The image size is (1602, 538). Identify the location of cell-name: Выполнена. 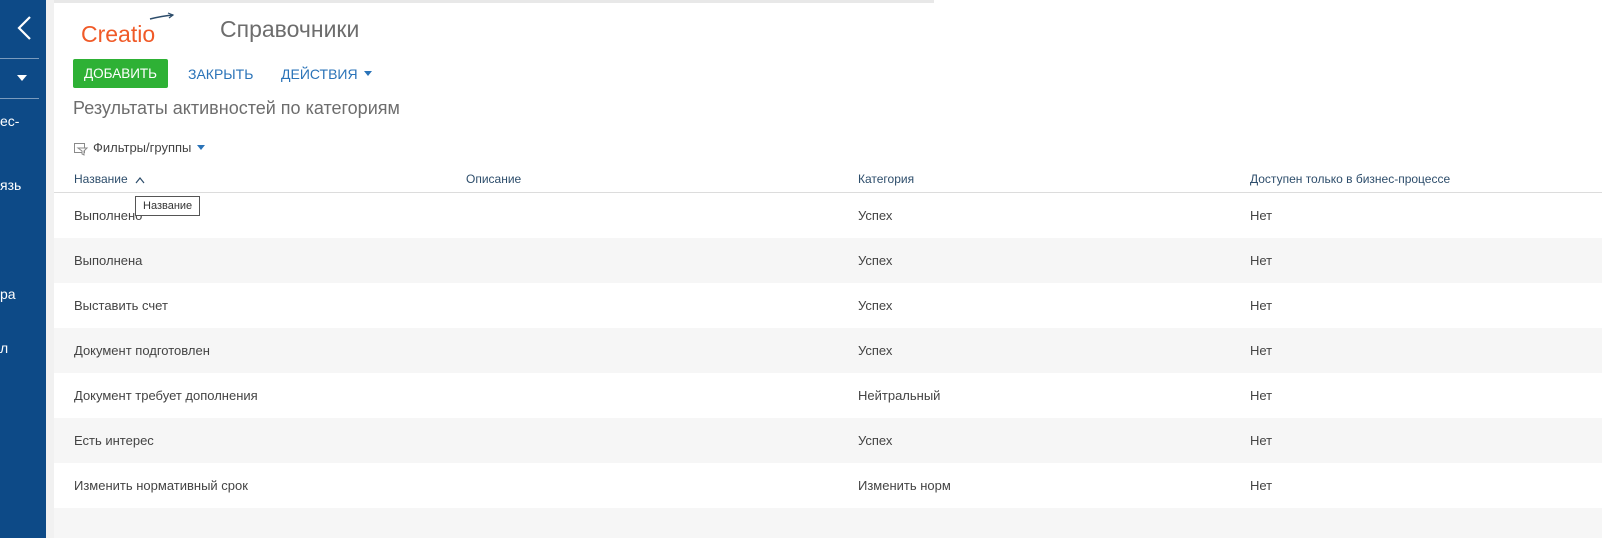
(108, 260).